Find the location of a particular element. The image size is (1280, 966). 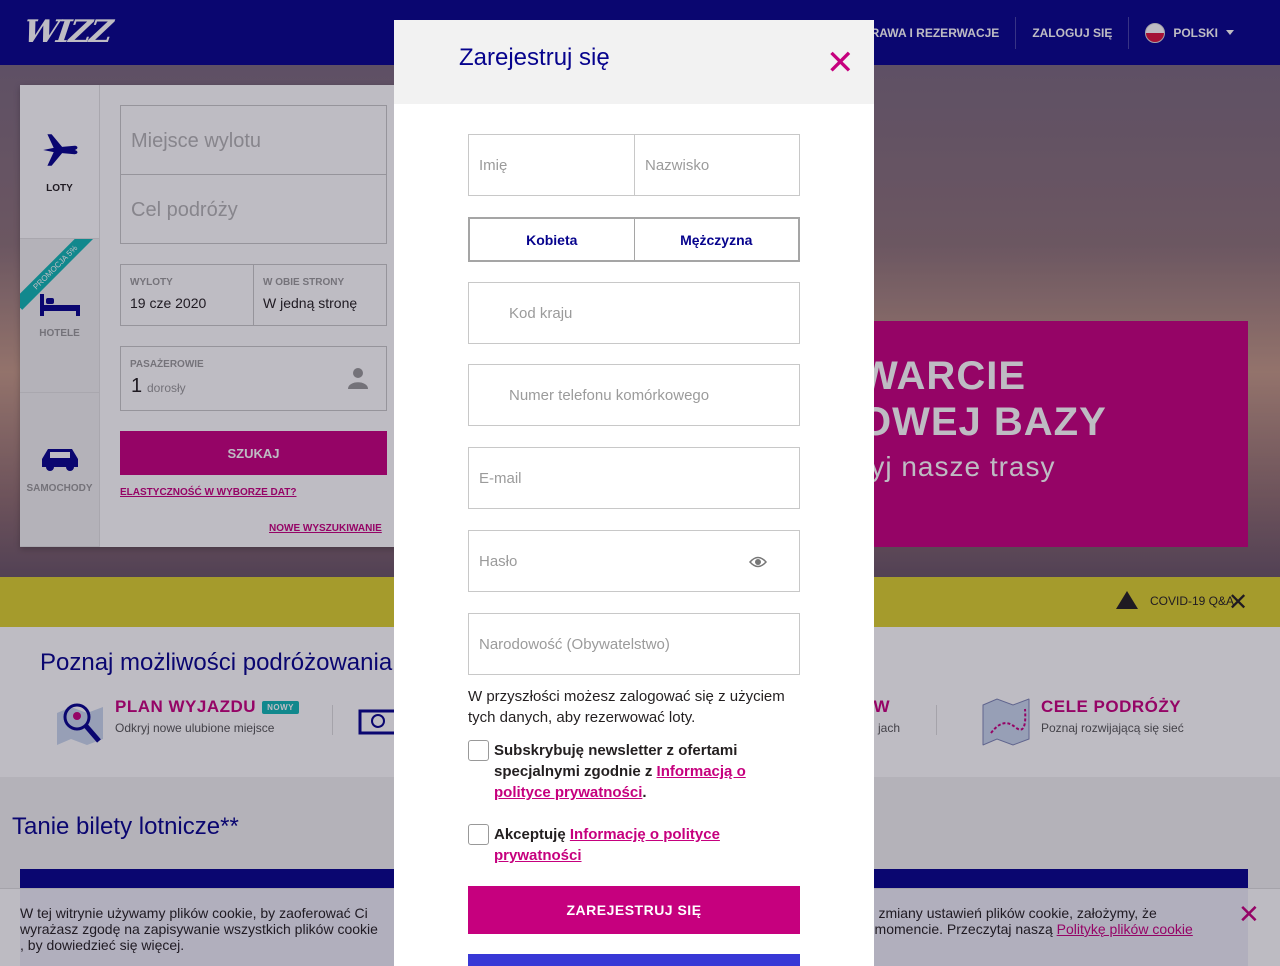

phone-placeholder: Numer telefonu komórkowego is located at coordinates (609, 395).